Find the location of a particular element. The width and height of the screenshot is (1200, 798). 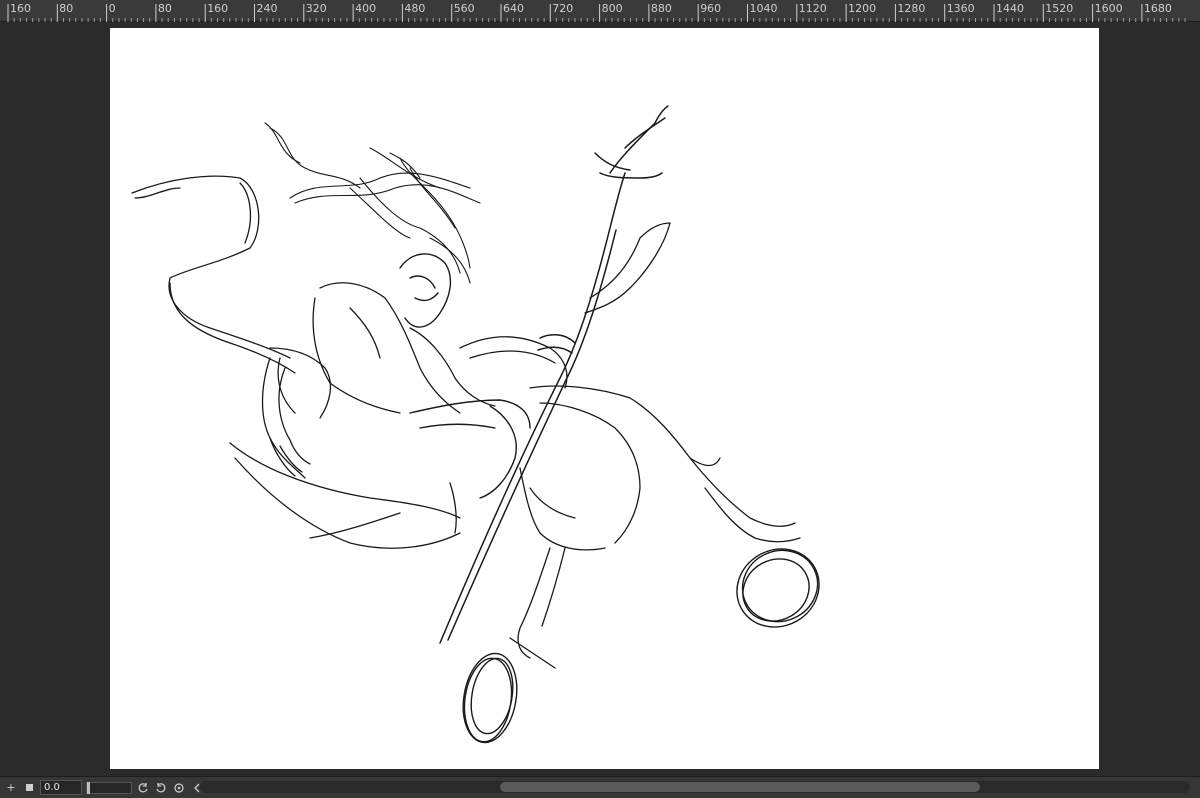

ruler-label: 1360 is located at coordinates (960, 8).